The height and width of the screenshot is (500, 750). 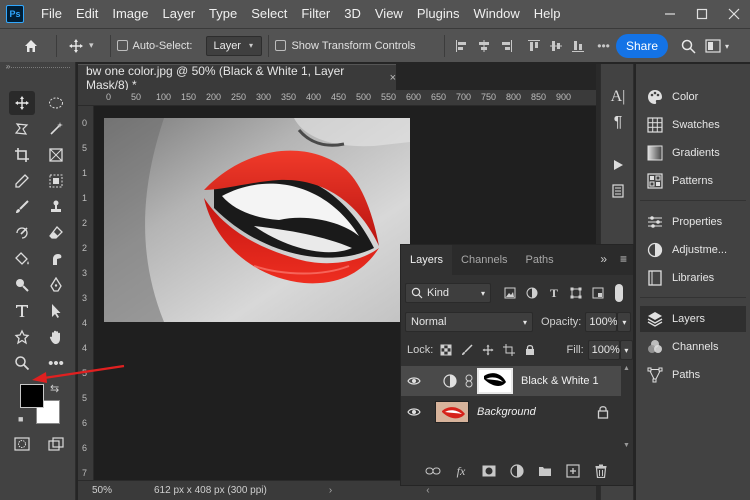 I want to click on layer-row-black-white: Black & White 1, so click(x=511, y=381).